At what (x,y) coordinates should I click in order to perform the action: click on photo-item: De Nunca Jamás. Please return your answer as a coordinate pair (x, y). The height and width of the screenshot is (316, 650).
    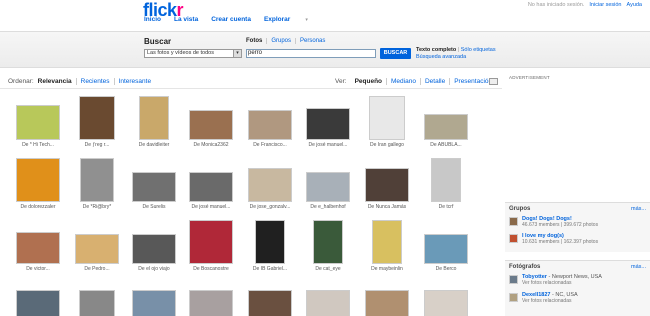
    Looking at the image, I should click on (387, 182).